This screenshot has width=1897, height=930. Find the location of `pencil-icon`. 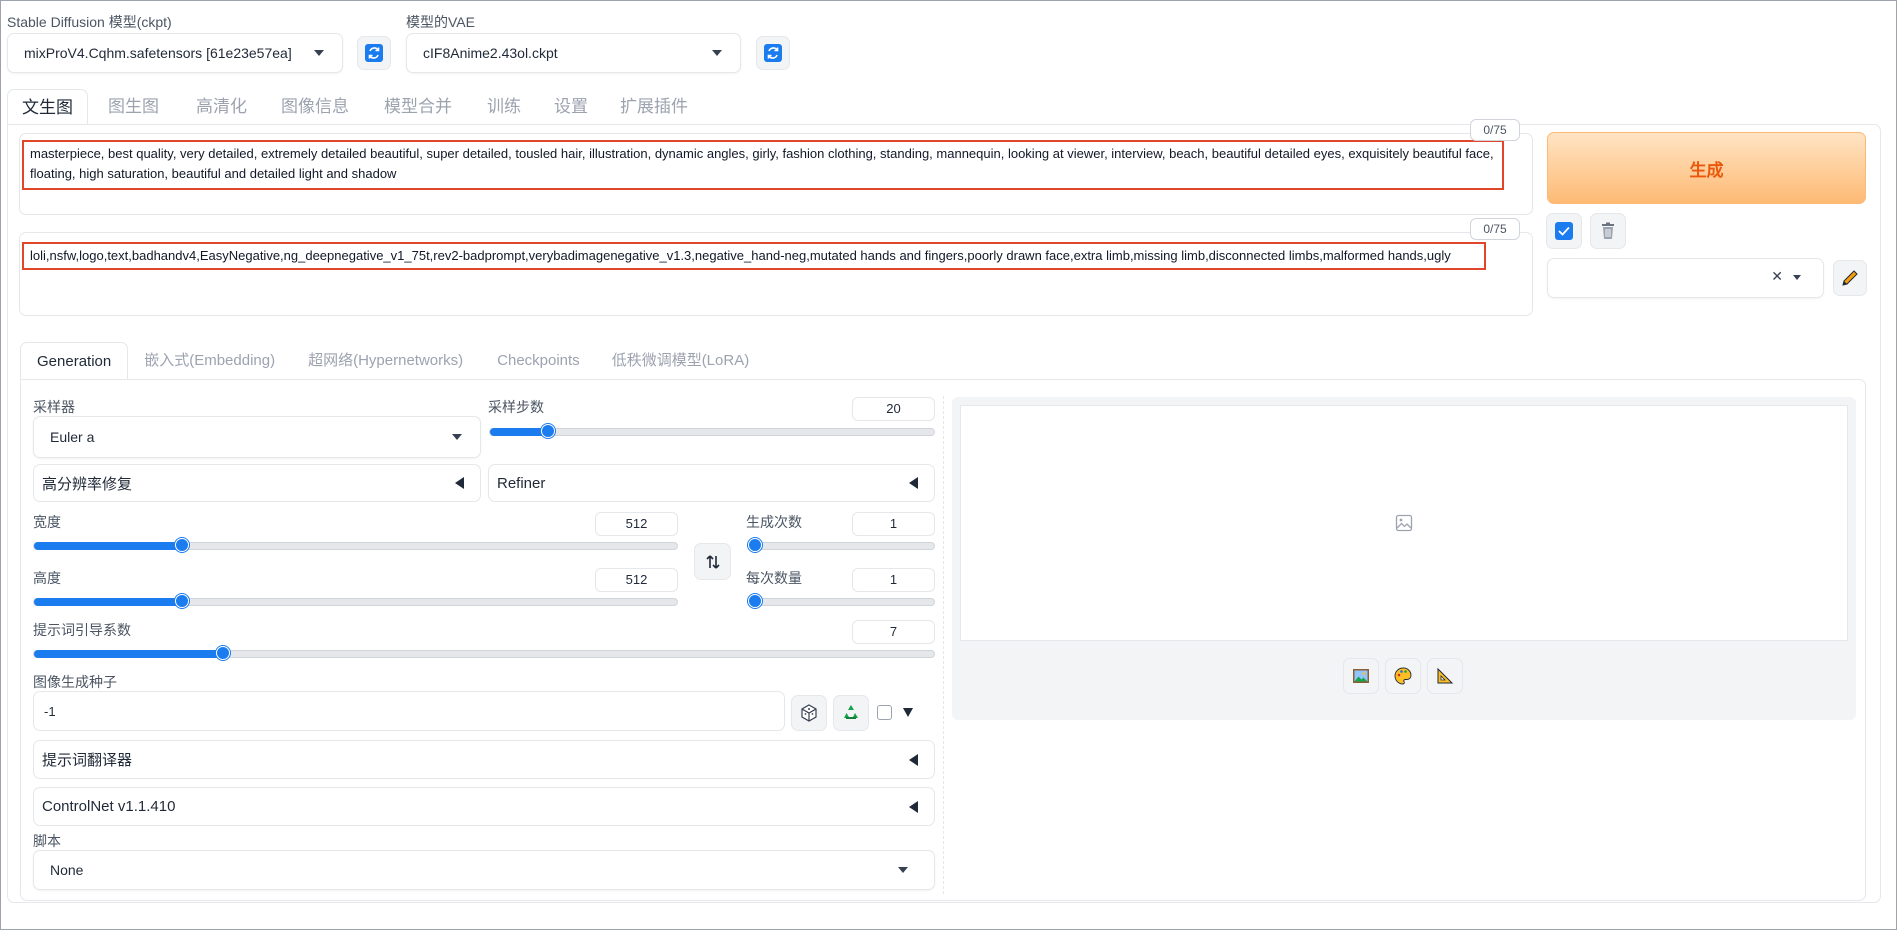

pencil-icon is located at coordinates (1850, 278).